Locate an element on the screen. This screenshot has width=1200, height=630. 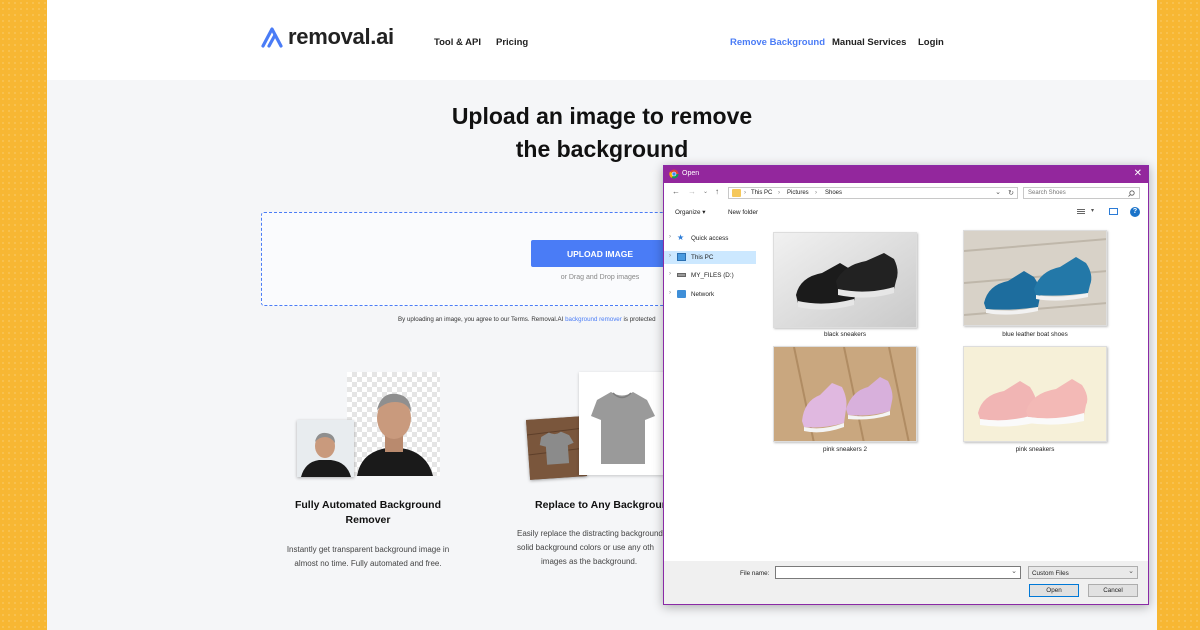
logo: removal.ai is located at coordinates (327, 37).